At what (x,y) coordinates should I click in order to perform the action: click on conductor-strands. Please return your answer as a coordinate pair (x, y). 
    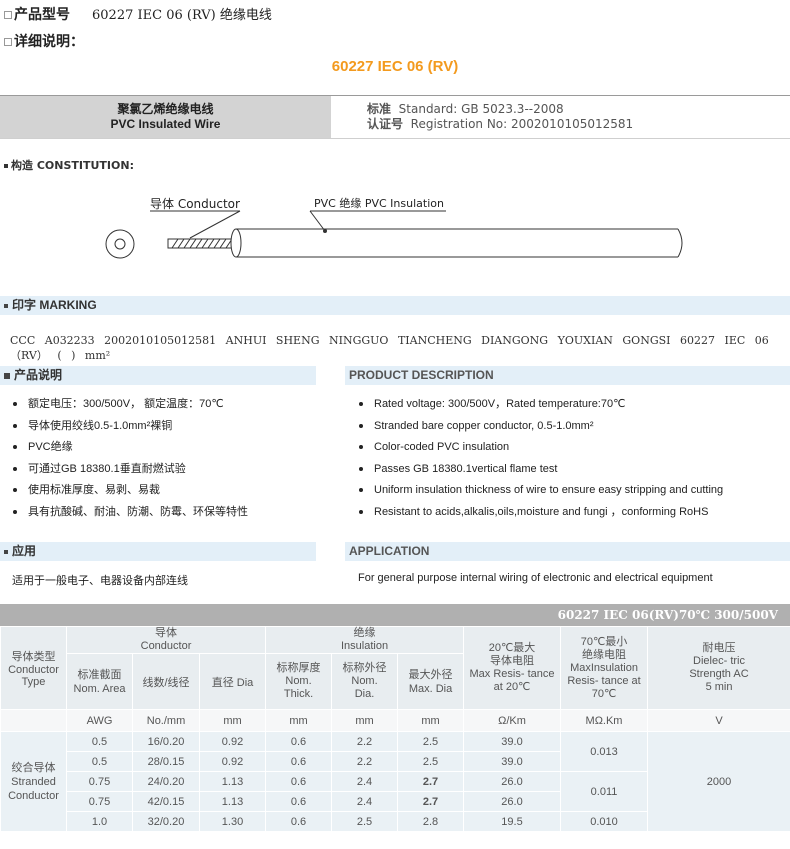
    Looking at the image, I should click on (202, 243).